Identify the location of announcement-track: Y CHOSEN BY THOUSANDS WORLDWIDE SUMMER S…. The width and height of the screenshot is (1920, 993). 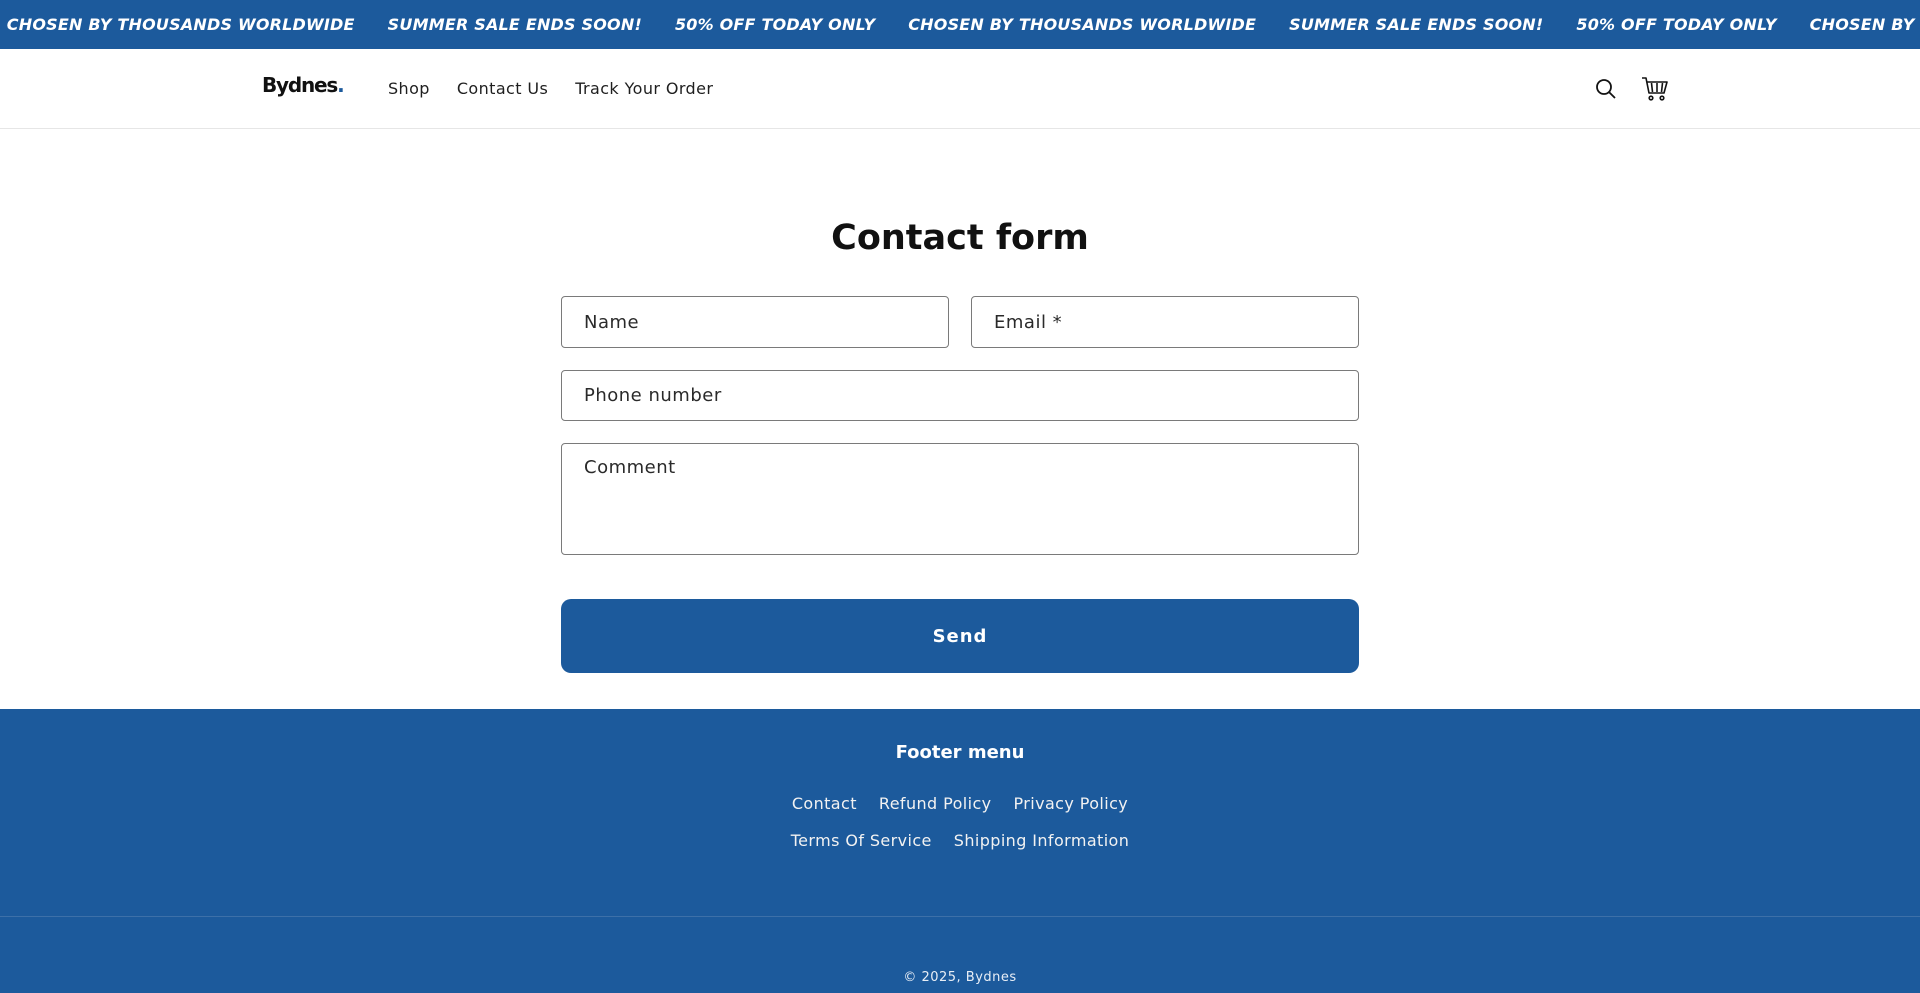
(960, 24).